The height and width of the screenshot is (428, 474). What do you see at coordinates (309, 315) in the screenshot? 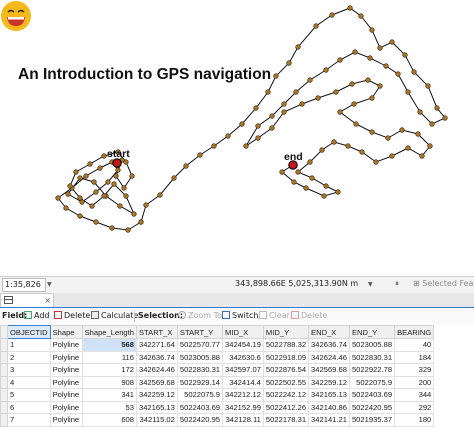
I see `delete-selection-button: Delete` at bounding box center [309, 315].